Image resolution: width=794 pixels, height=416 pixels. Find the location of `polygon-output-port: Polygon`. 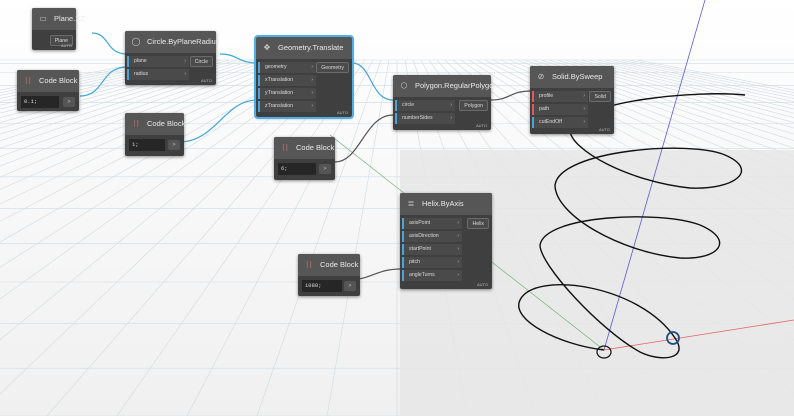

polygon-output-port: Polygon is located at coordinates (473, 105).